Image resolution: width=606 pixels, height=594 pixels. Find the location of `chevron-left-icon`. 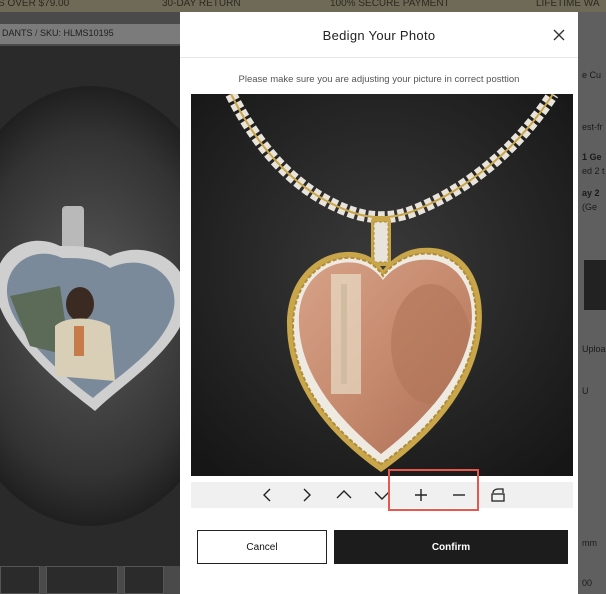

chevron-left-icon is located at coordinates (267, 495).